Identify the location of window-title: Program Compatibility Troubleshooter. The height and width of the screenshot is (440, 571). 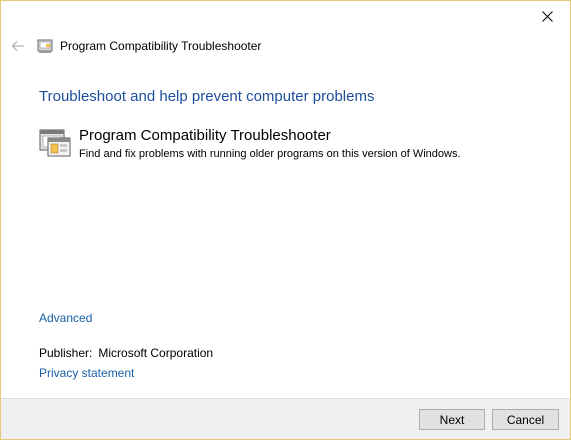
(161, 46).